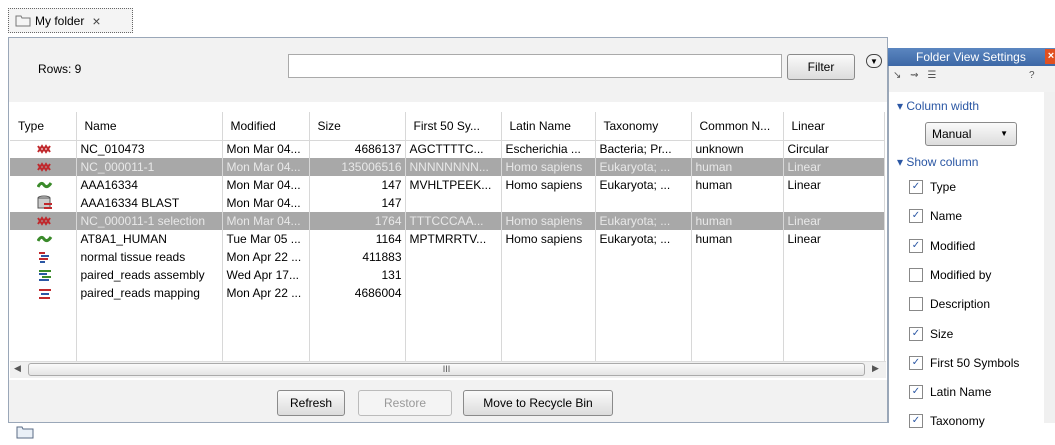 This screenshot has height=445, width=1055. What do you see at coordinates (43, 275) in the screenshot?
I see `assembly-icon` at bounding box center [43, 275].